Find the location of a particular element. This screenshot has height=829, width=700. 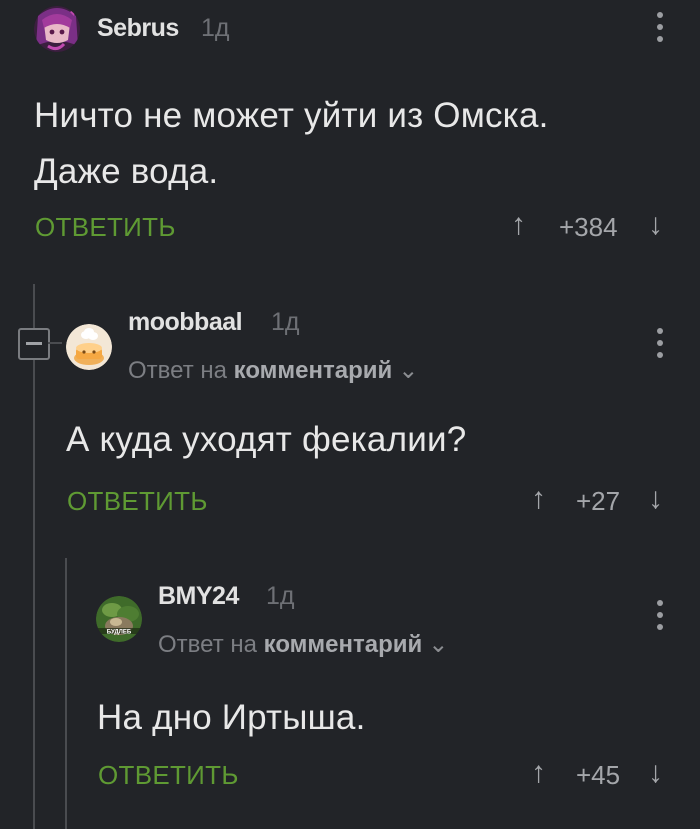

comment-text: На дно Иртыша. is located at coordinates (231, 717).